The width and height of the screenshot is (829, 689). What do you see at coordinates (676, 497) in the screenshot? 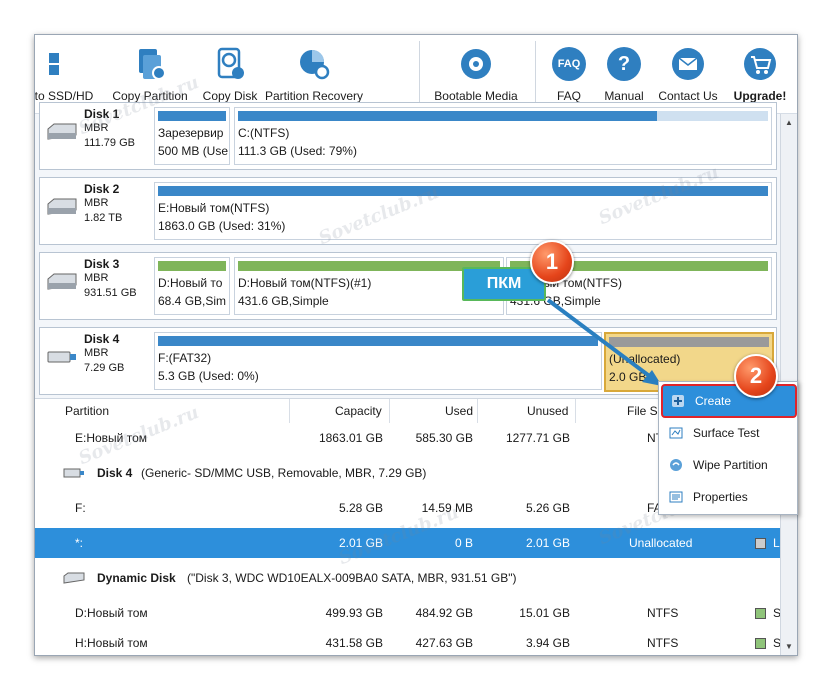
I see `properties-icon` at bounding box center [676, 497].